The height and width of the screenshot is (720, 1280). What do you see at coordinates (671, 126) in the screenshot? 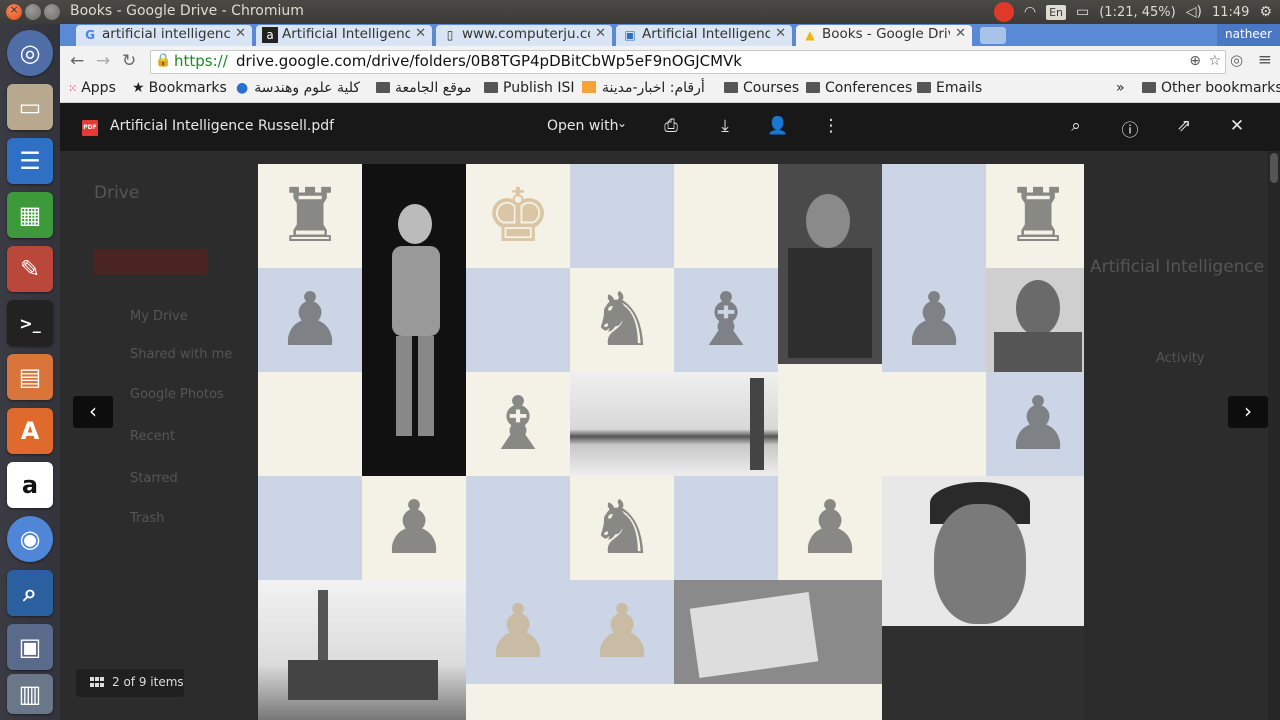
I see `print-icon: ⎙` at bounding box center [671, 126].